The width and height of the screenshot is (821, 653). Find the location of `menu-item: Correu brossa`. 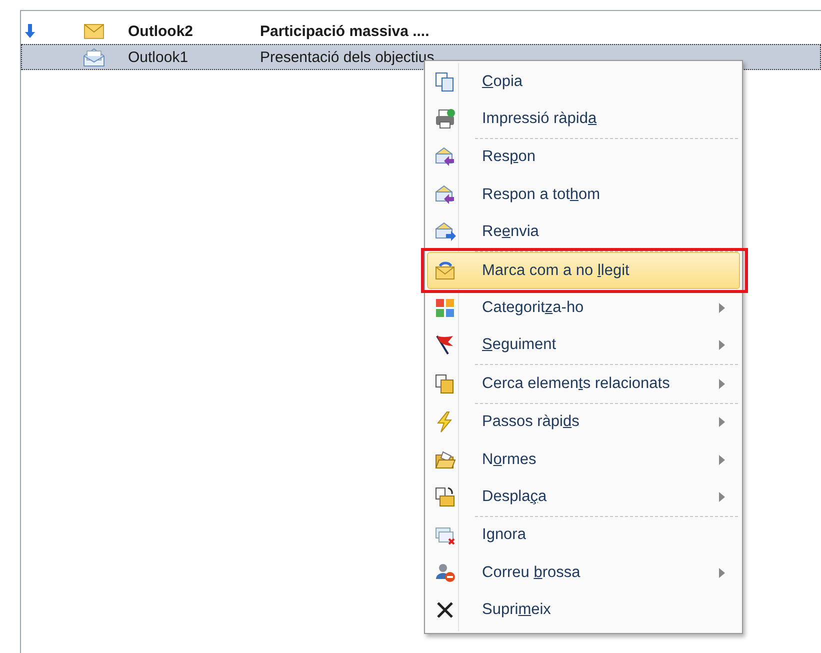

menu-item: Correu brossa is located at coordinates (583, 573).